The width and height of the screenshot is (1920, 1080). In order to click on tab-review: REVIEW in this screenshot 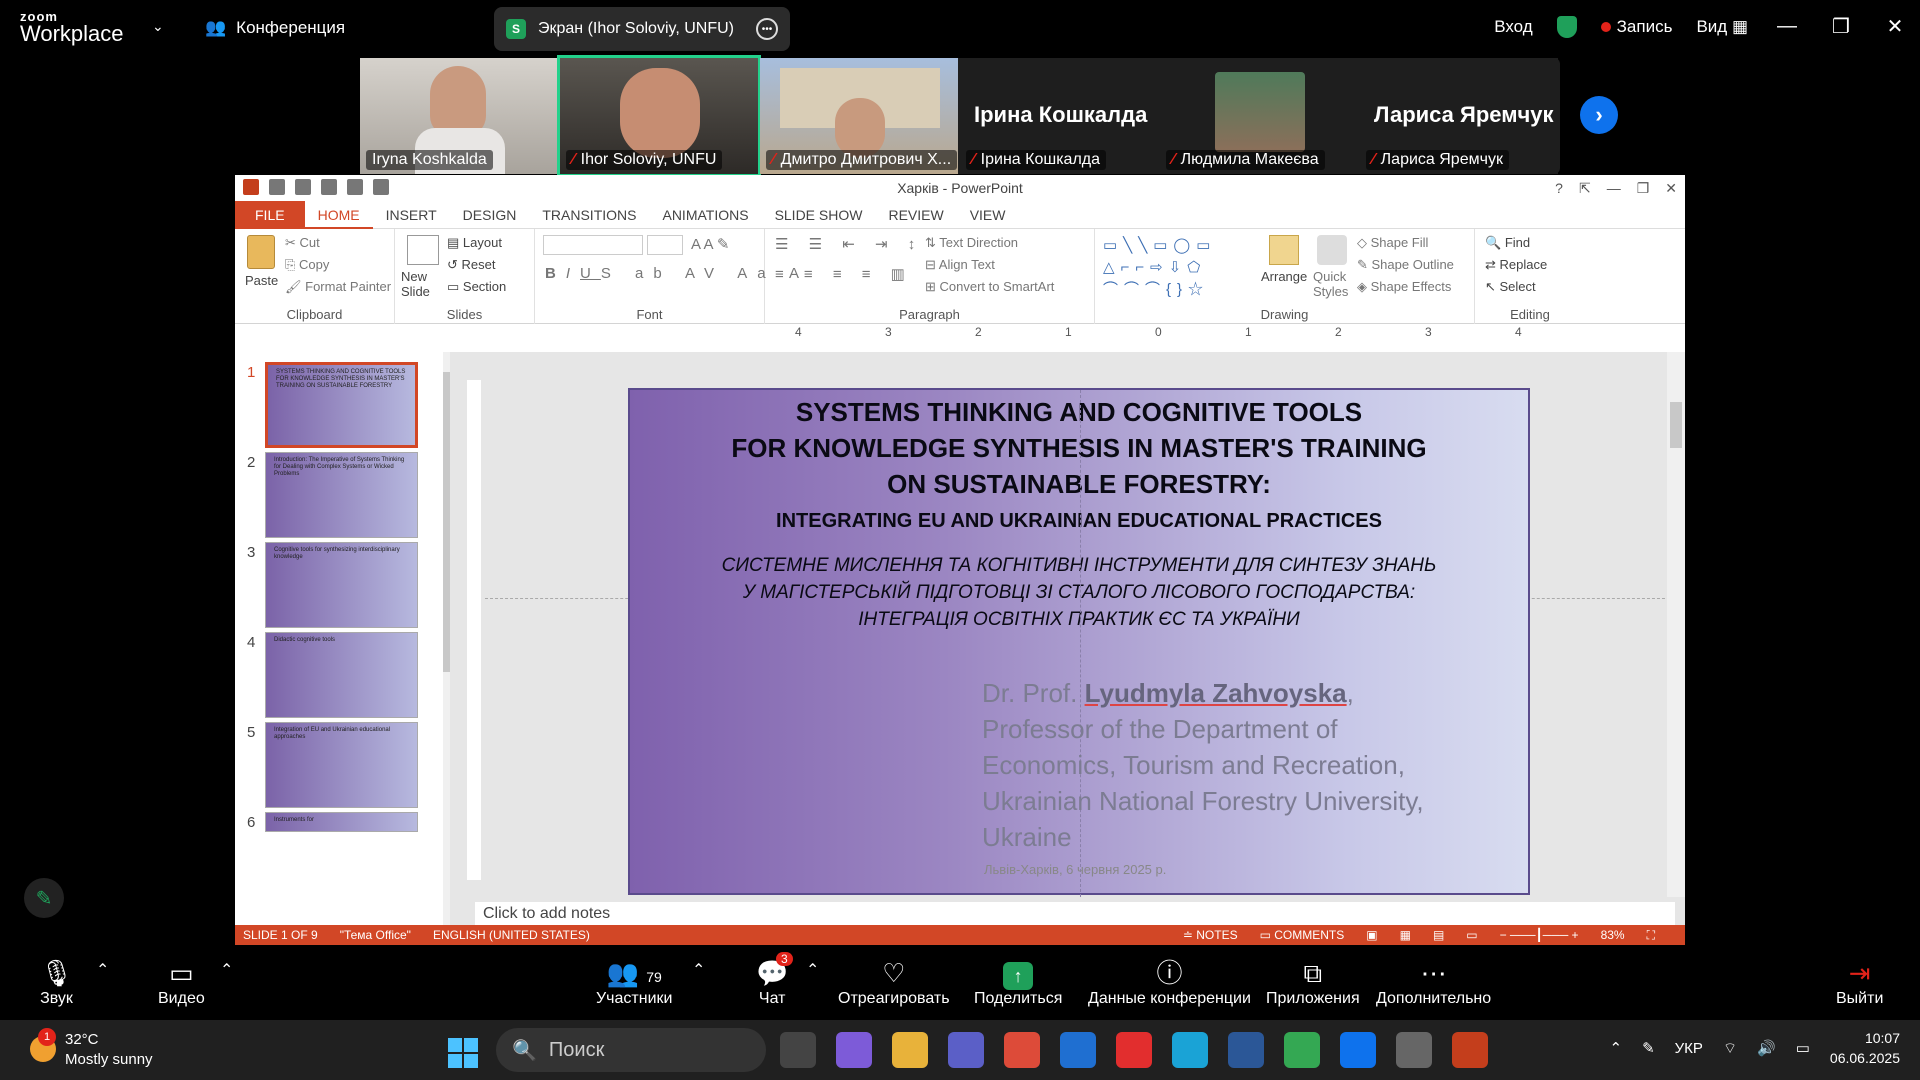, I will do `click(915, 215)`.